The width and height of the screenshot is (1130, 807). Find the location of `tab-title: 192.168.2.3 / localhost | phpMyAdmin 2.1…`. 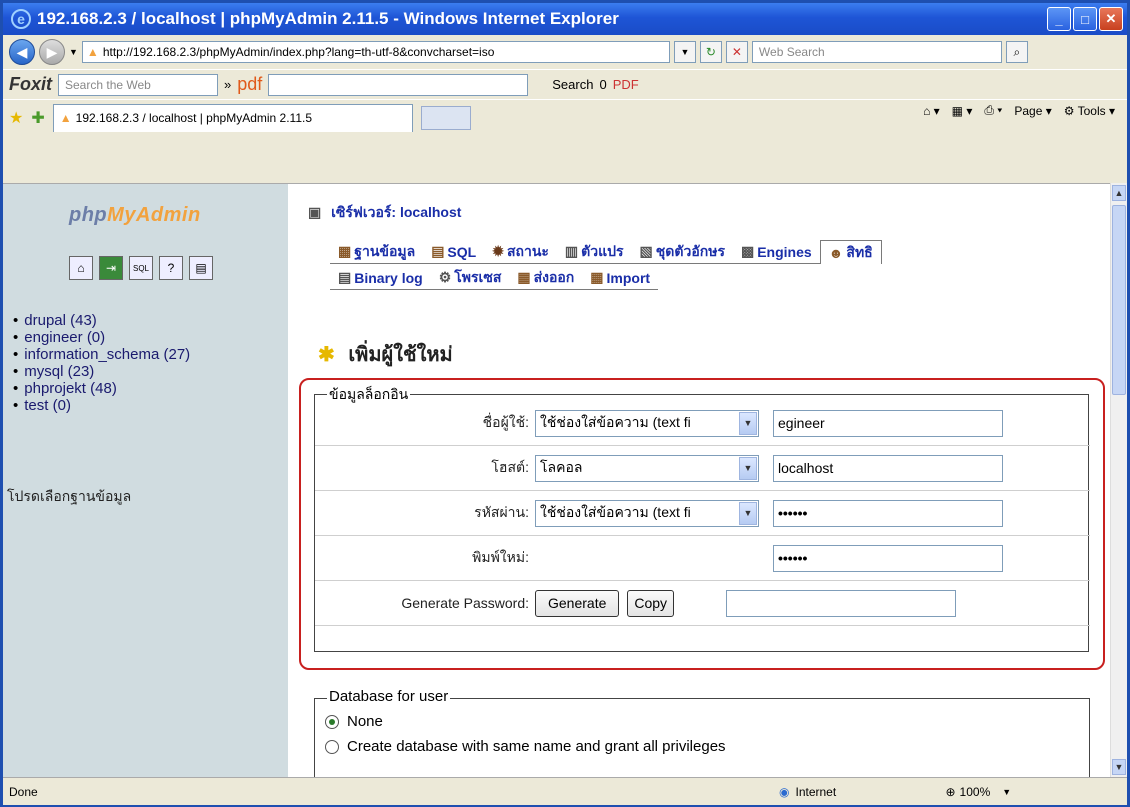

tab-title: 192.168.2.3 / localhost | phpMyAdmin 2.1… is located at coordinates (194, 118).